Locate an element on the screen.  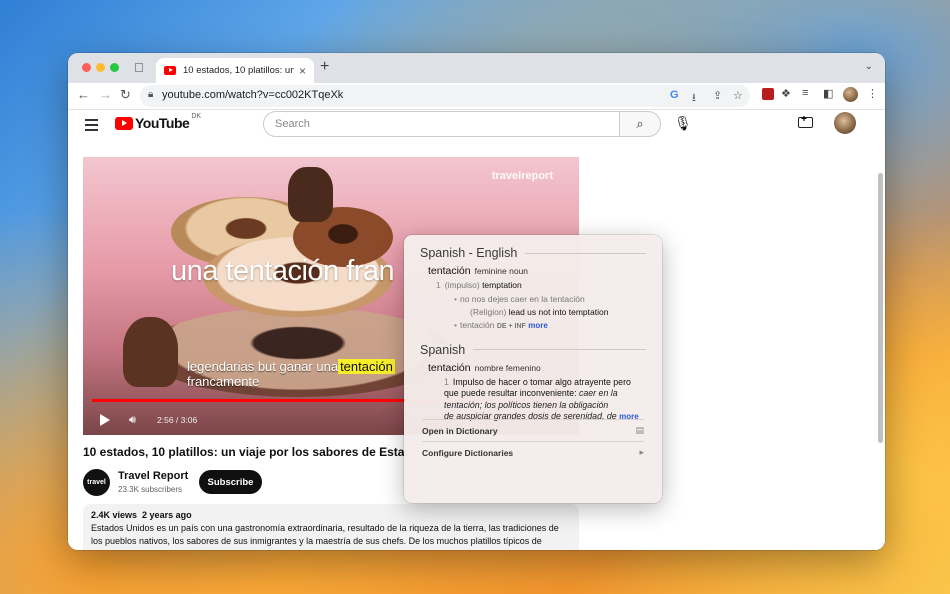
microphone-icon: 🎙︎ is located at coordinates (683, 123).